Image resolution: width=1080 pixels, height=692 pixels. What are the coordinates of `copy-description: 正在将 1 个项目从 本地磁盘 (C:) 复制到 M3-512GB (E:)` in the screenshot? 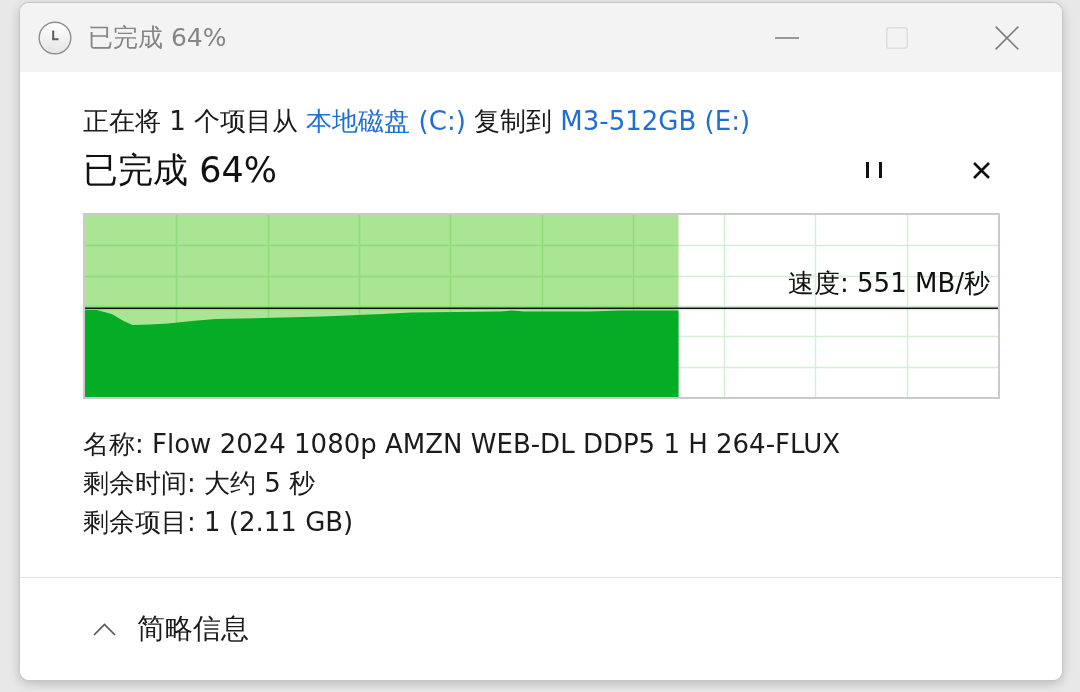 It's located at (417, 121).